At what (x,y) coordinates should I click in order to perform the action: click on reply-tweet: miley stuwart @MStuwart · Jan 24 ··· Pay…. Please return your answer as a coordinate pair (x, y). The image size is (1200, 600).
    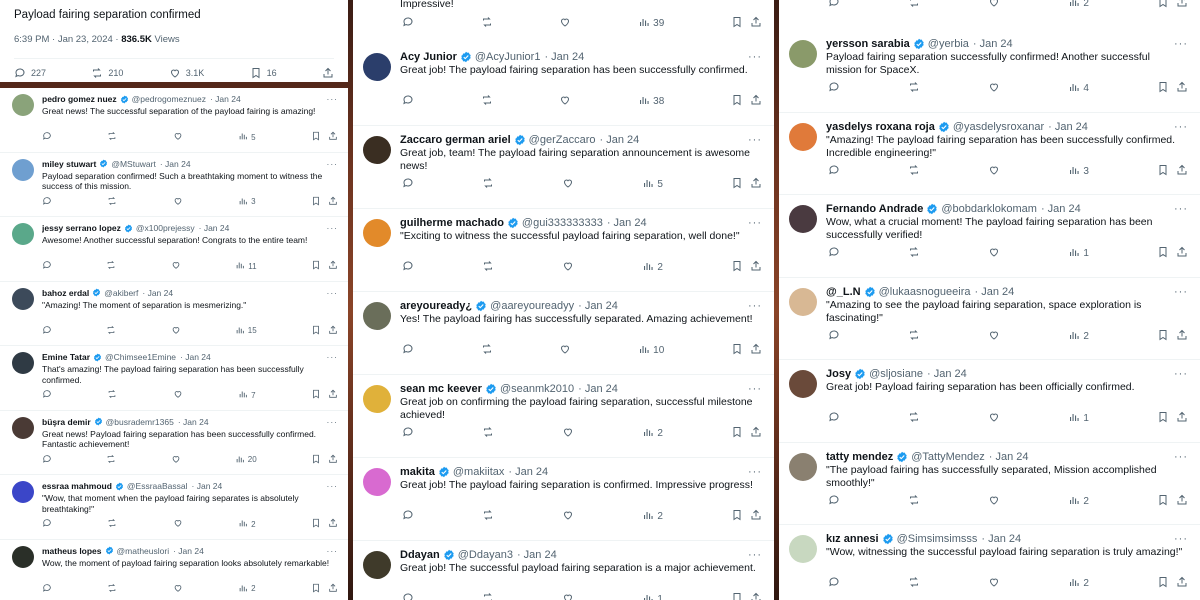
    Looking at the image, I should click on (174, 185).